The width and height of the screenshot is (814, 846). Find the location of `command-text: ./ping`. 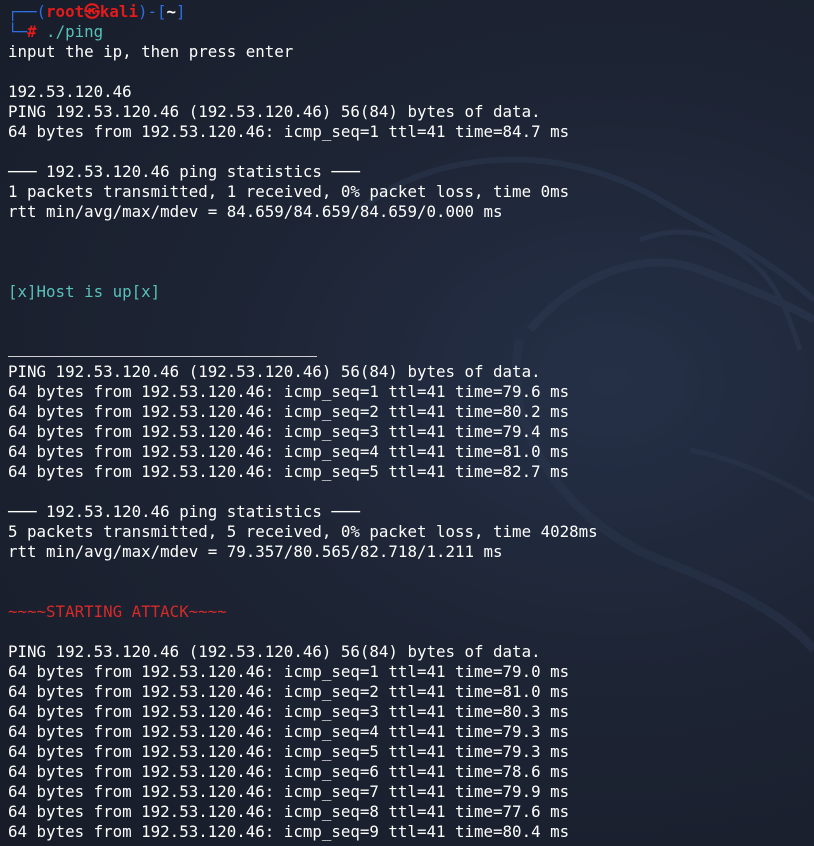

command-text: ./ping is located at coordinates (70, 31).